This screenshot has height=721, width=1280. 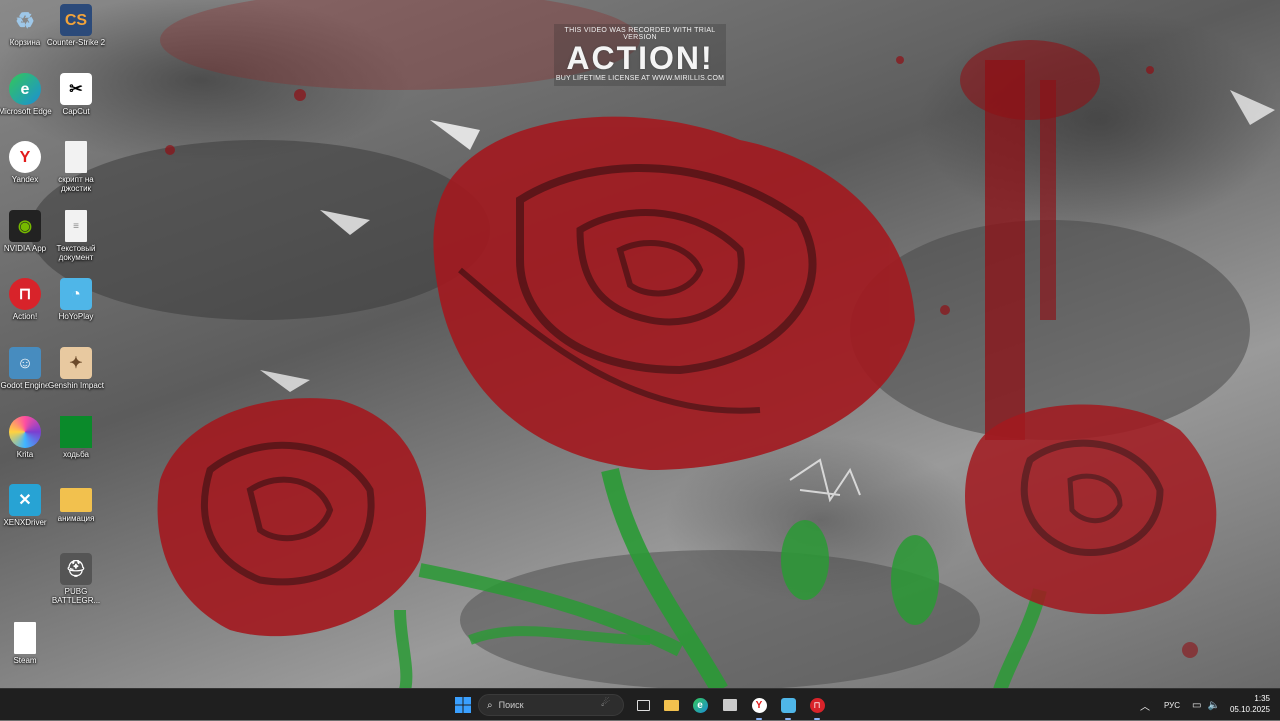 I want to click on xenx-icon: ✕, so click(x=25, y=500).